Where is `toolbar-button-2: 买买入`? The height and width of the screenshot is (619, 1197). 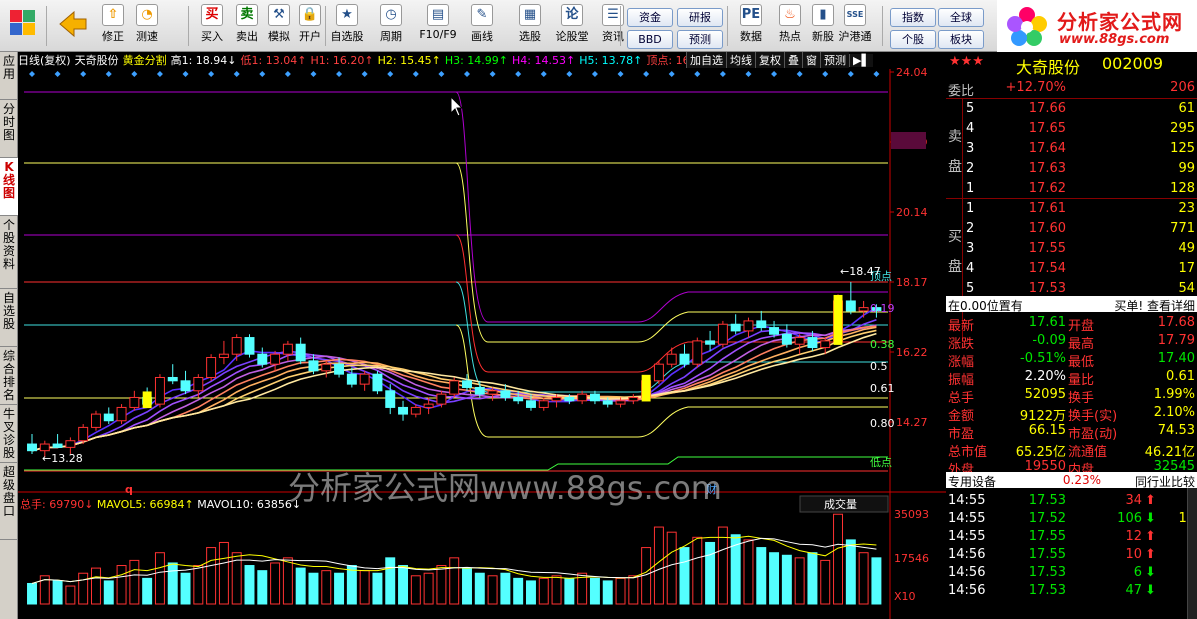 toolbar-button-2: 买买入 is located at coordinates (212, 27).